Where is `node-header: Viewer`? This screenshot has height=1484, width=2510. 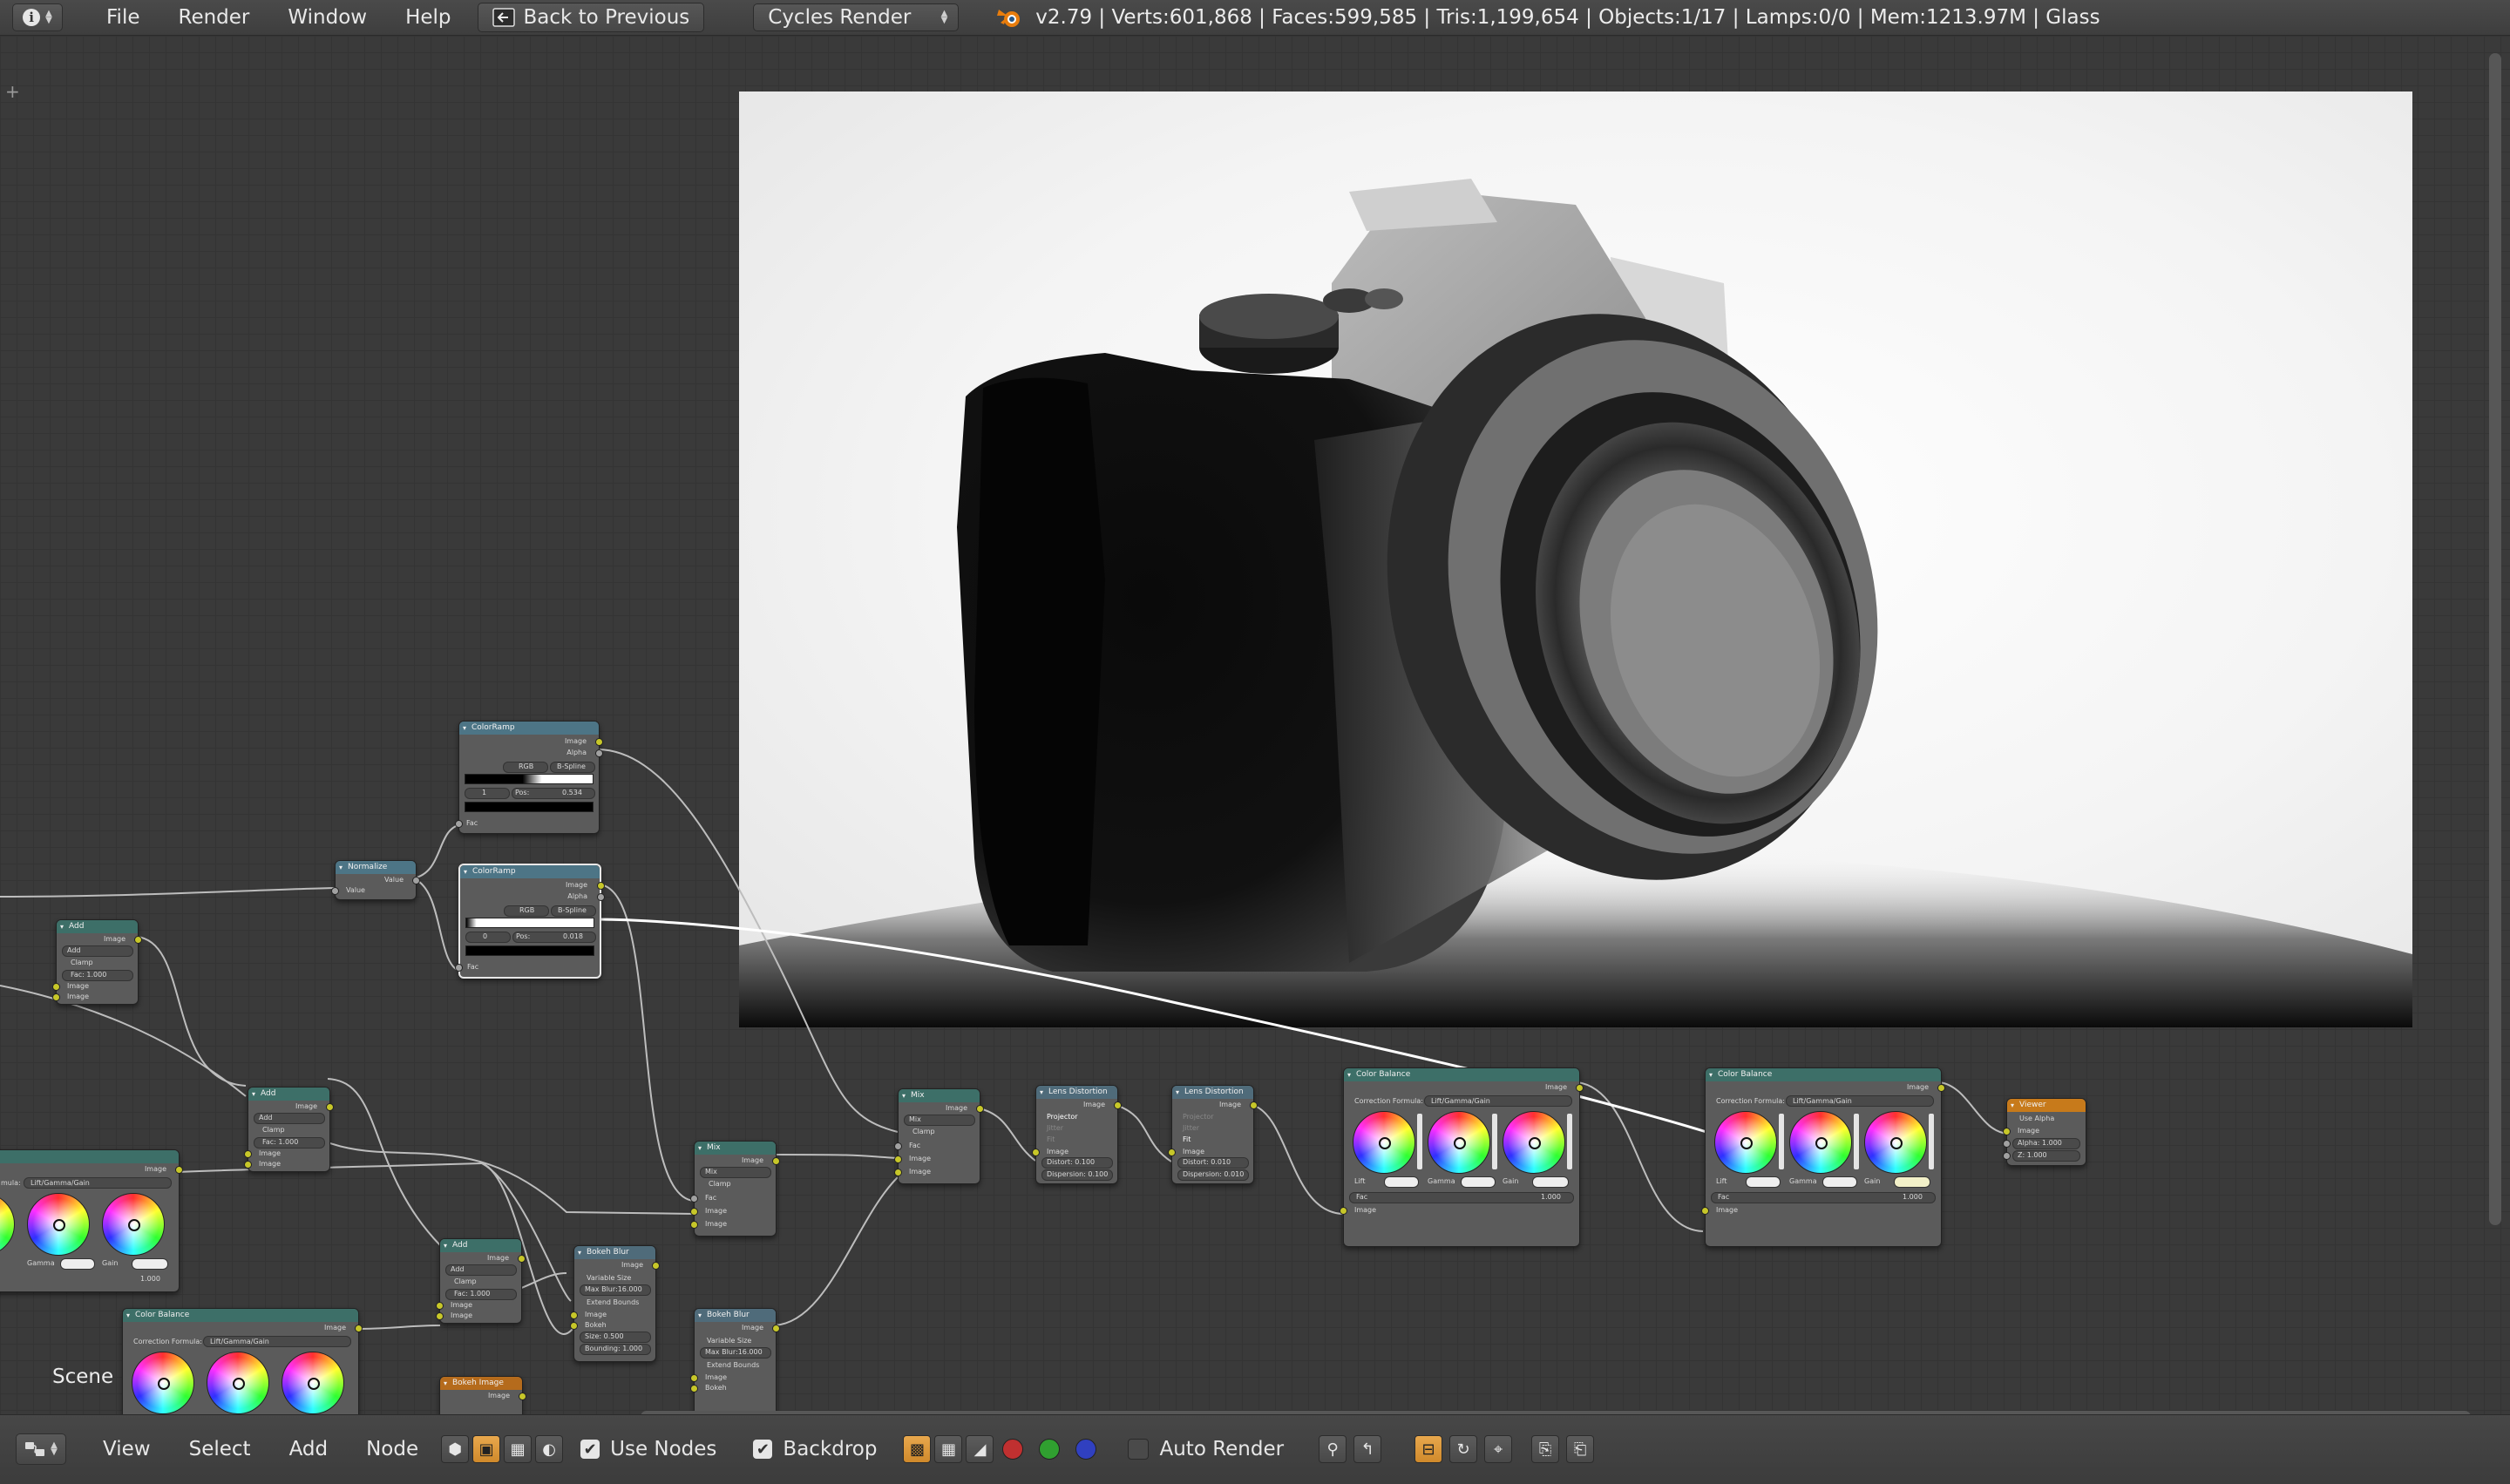 node-header: Viewer is located at coordinates (2047, 1105).